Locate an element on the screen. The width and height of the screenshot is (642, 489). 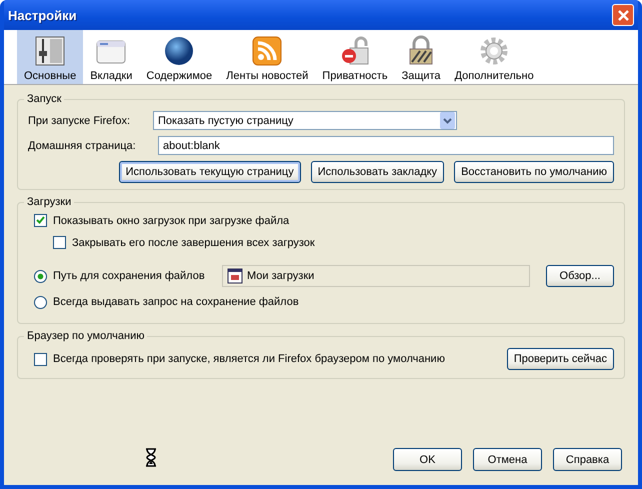
checkbox-label: Показывать окно загрузок при загрузке файла is located at coordinates (171, 220).